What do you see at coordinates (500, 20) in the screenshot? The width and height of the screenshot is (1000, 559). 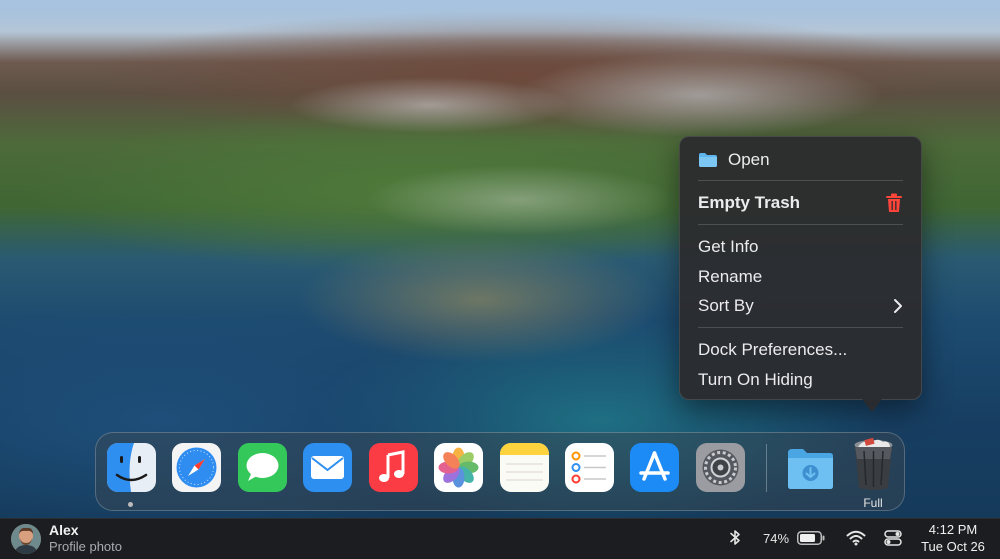 I see `sky-gradient` at bounding box center [500, 20].